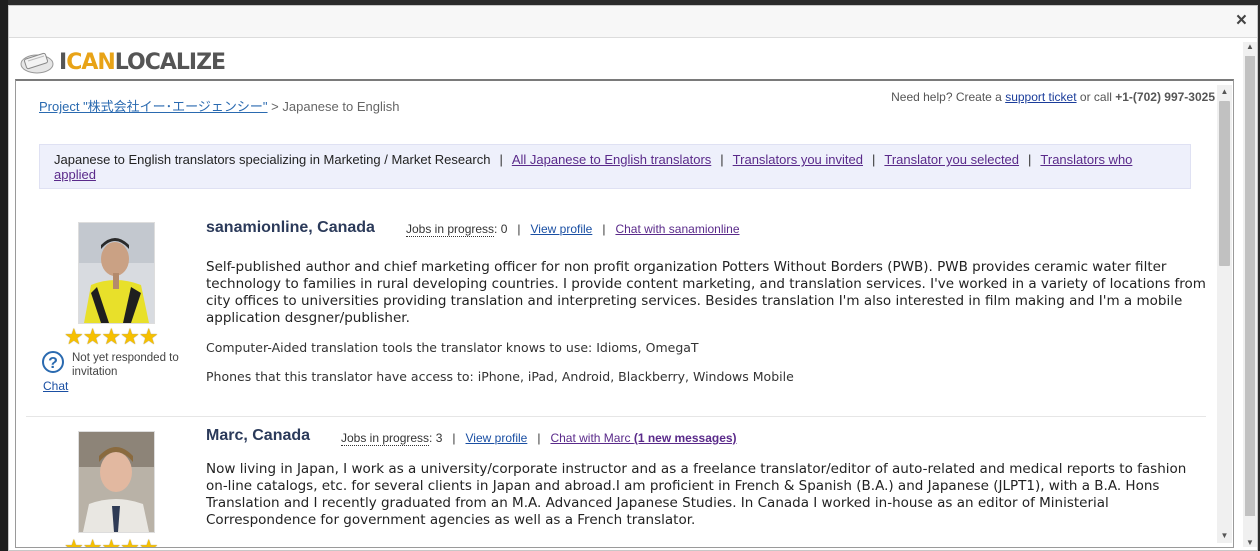 The image size is (1260, 551). Describe the element at coordinates (153, 106) in the screenshot. I see `project-link: Project "株式会社イー･エージェンシー"` at that location.